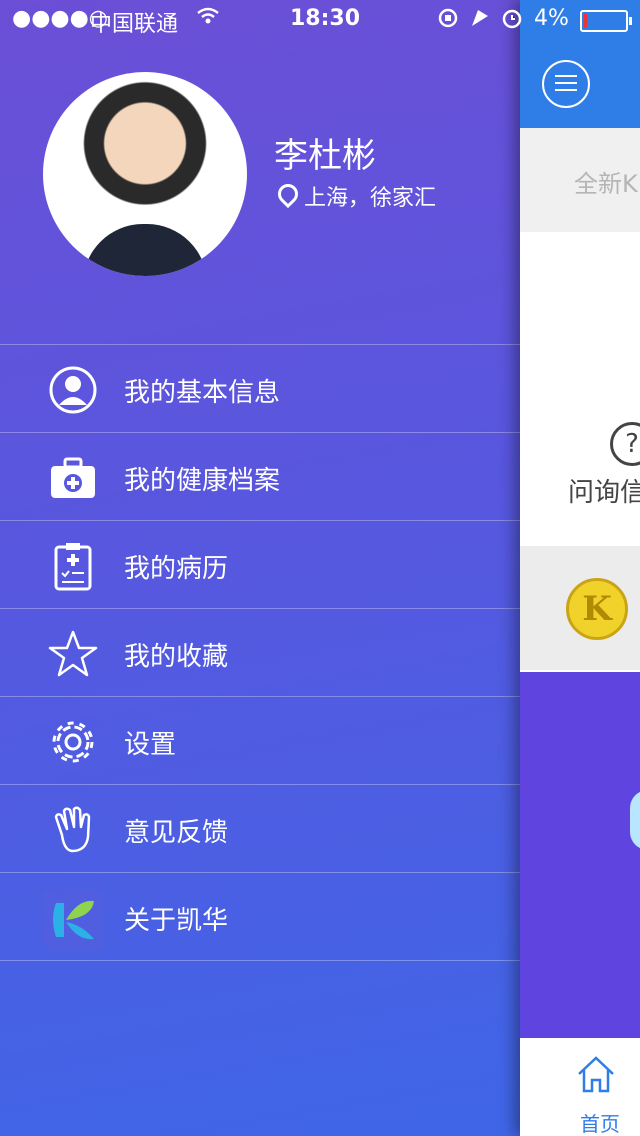 This screenshot has height=1136, width=640. Describe the element at coordinates (566, 84) in the screenshot. I see `hamburger-menu-button` at that location.